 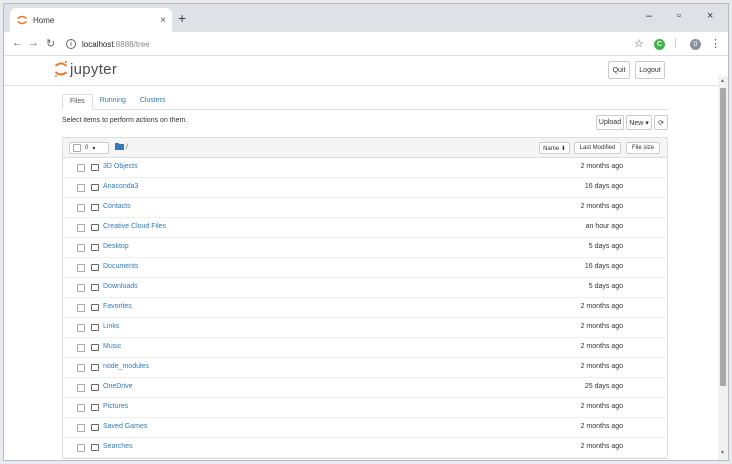 What do you see at coordinates (365, 188) in the screenshot?
I see `list-item: Anaconda3 16 days ago` at bounding box center [365, 188].